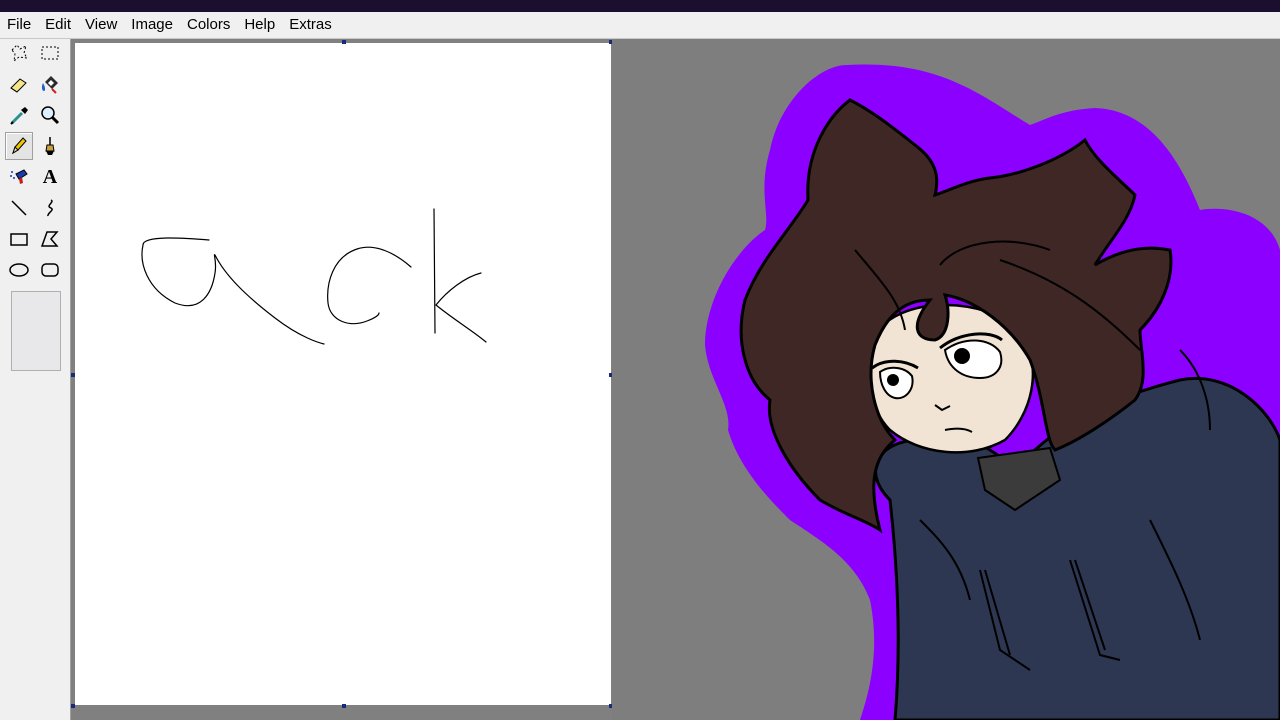 The image size is (1280, 720). Describe the element at coordinates (310, 25) in the screenshot. I see `menu-extras: Extras` at that location.